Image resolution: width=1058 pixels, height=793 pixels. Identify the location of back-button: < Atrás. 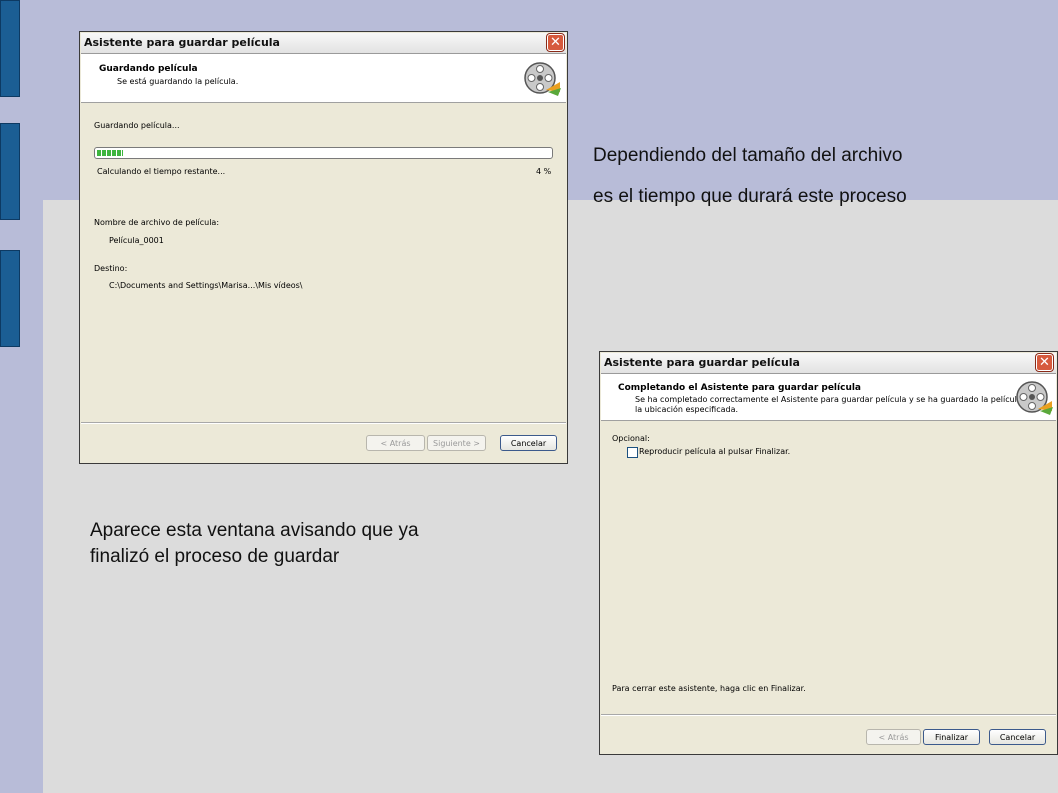
(395, 443).